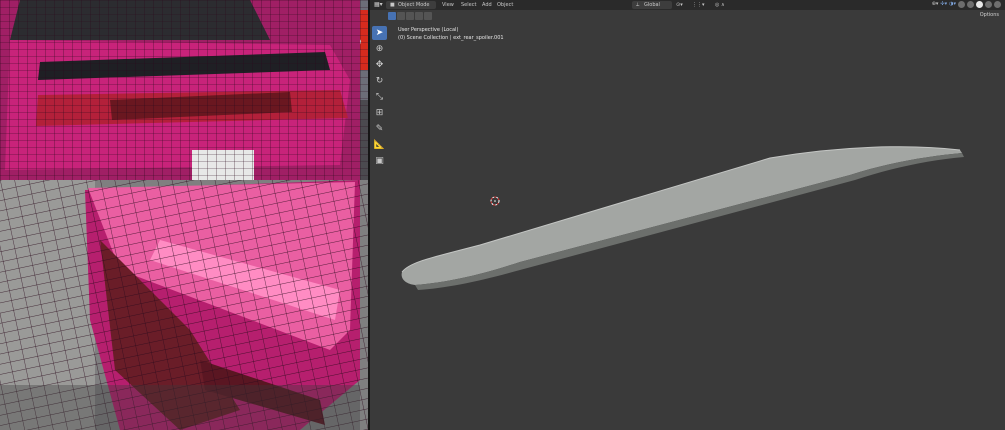 The image size is (1005, 430). I want to click on scale-icon: ⤡, so click(379, 97).